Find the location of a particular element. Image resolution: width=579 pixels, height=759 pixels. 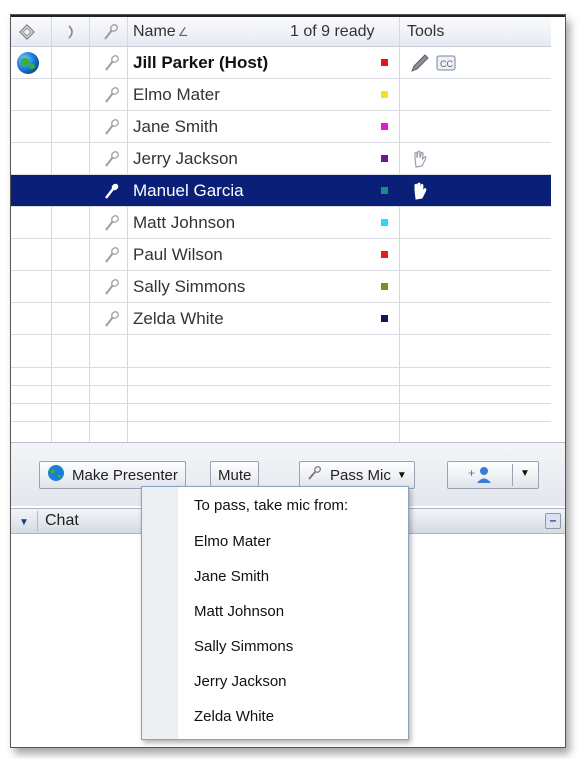

hand-outline-icon is located at coordinates (420, 159).